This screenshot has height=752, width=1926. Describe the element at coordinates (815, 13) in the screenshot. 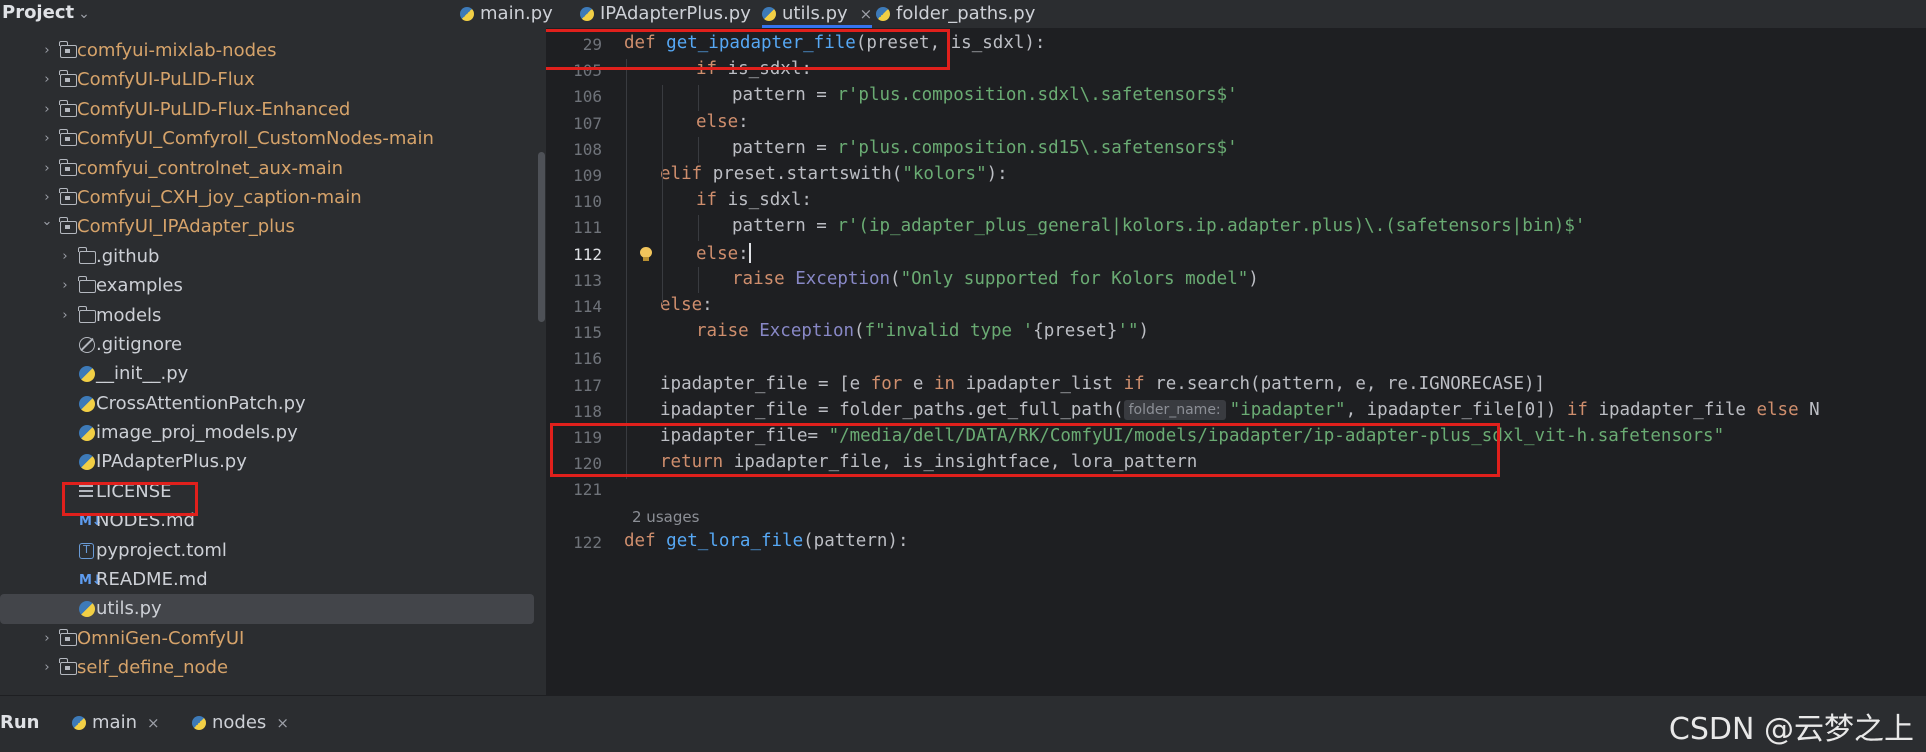

I see `tab-label: utils.py` at that location.